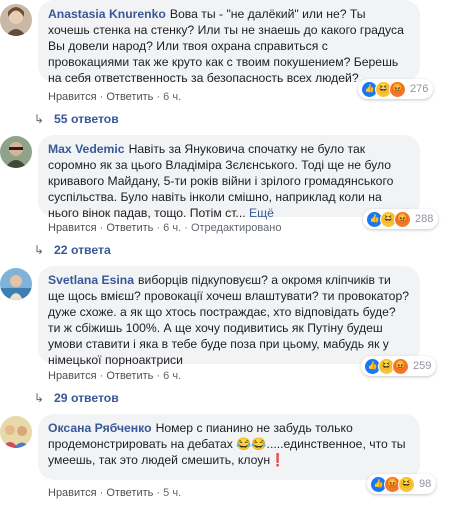  I want to click on reactions-summary: 👍 😆 😡 259, so click(399, 366).